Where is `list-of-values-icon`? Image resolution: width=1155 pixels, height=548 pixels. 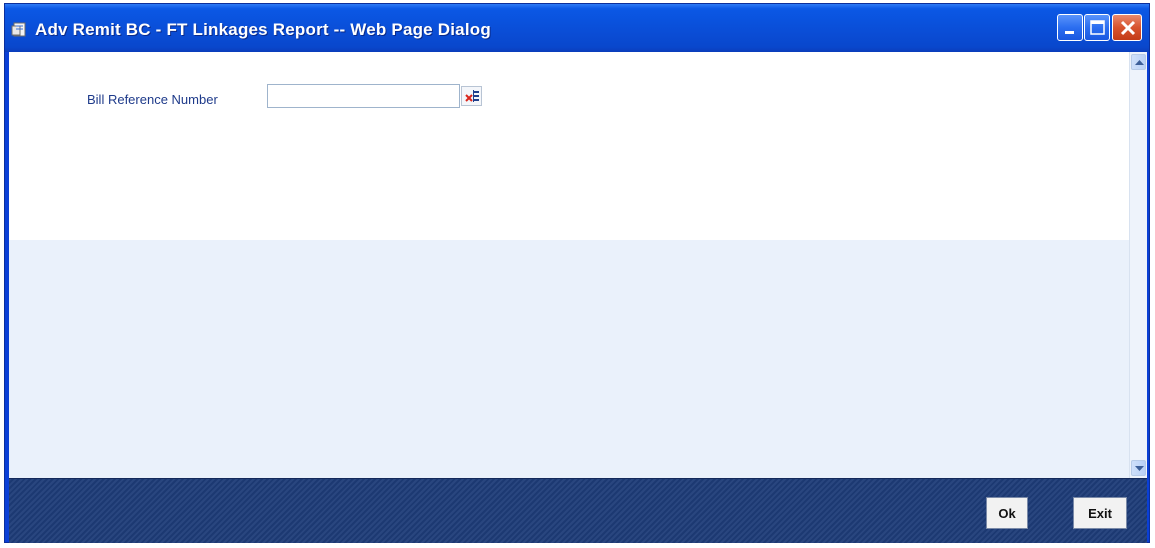
list-of-values-icon is located at coordinates (472, 96).